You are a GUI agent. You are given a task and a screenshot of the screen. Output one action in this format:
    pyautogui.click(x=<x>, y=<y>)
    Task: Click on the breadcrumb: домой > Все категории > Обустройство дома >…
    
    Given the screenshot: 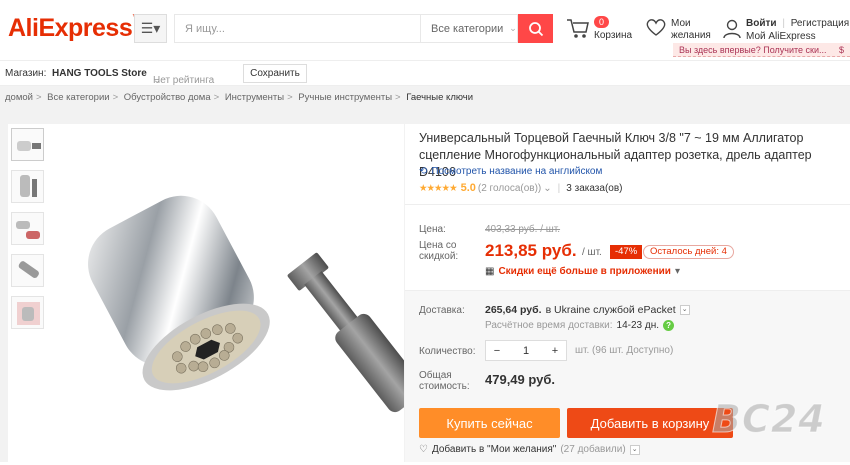 What is the action you would take?
    pyautogui.click(x=425, y=98)
    